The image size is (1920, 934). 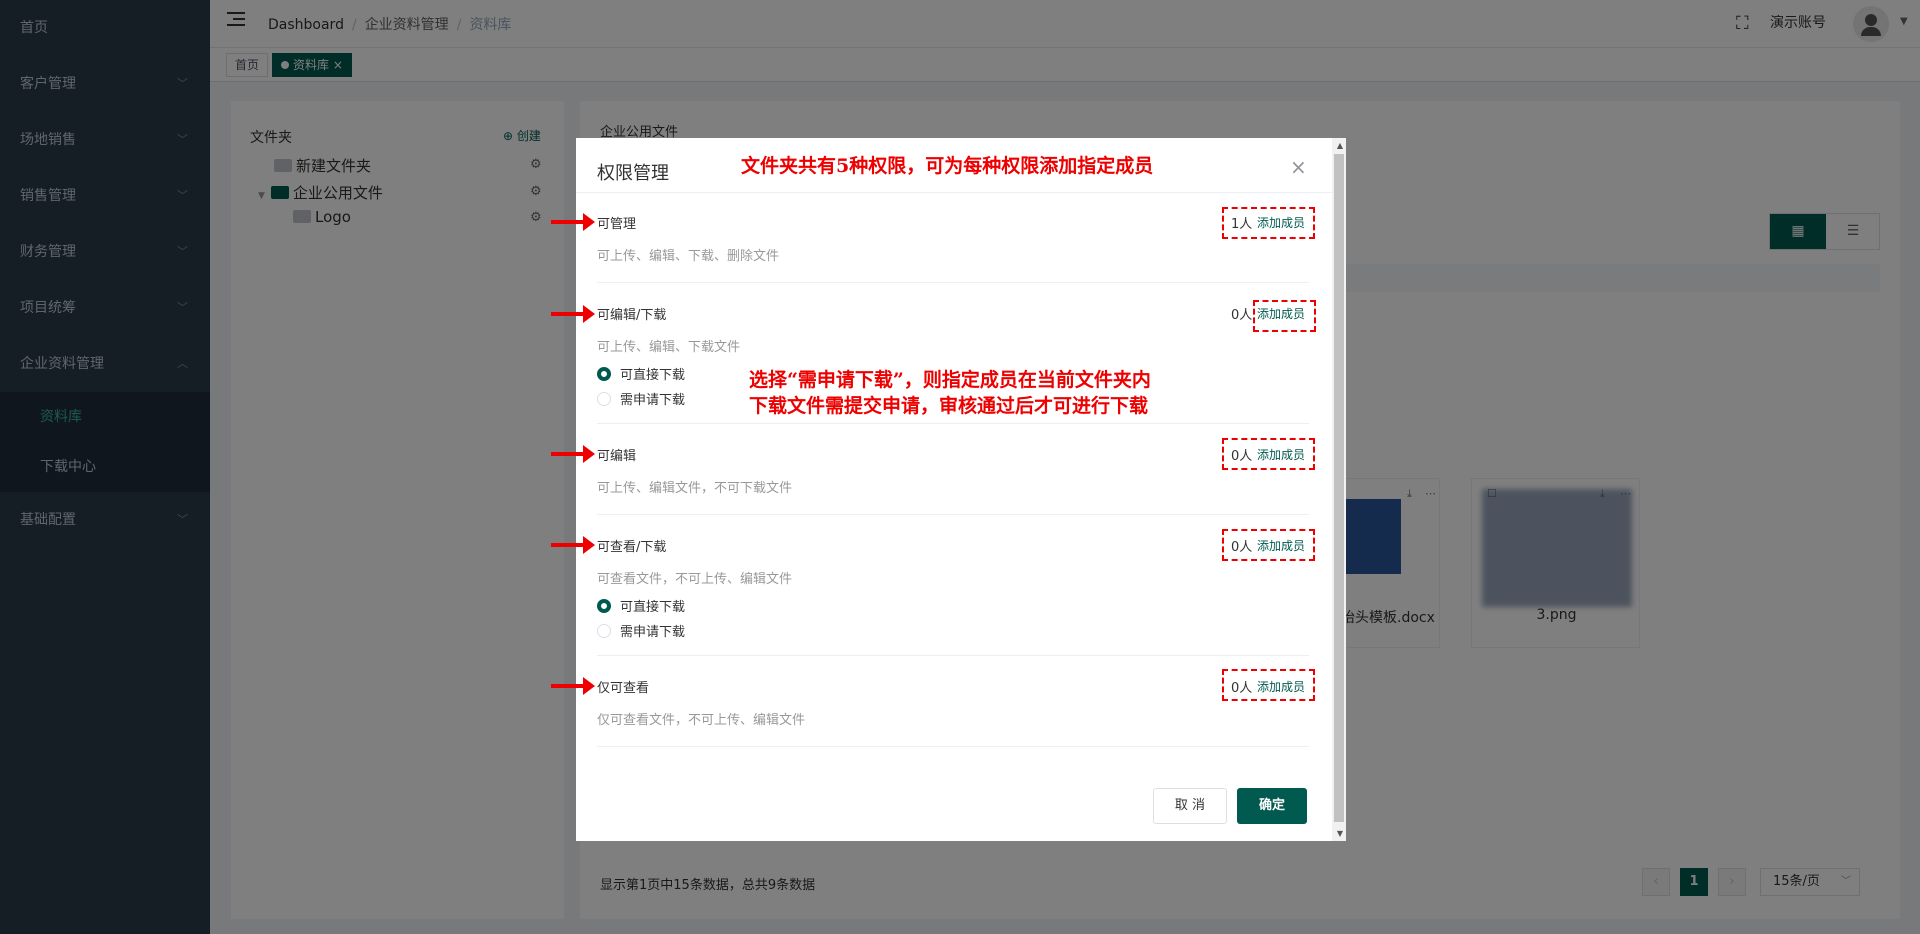 What do you see at coordinates (632, 315) in the screenshot?
I see `permission-name: 可编辑/下载` at bounding box center [632, 315].